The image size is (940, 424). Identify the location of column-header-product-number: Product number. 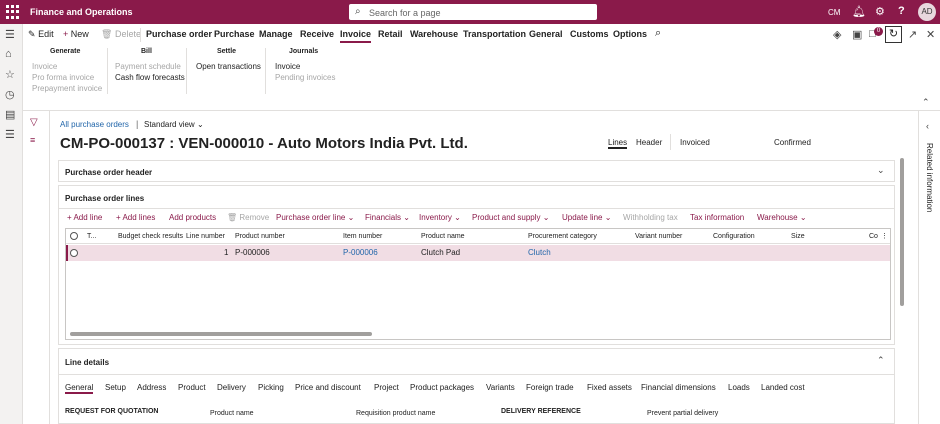
(260, 236).